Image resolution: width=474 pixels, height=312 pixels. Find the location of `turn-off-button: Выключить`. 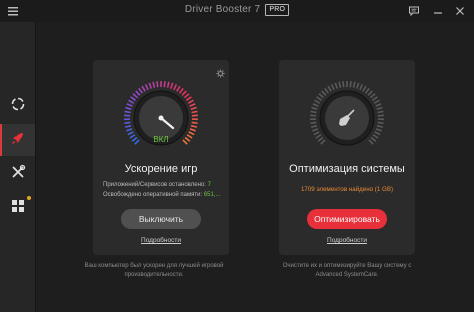

turn-off-button: Выключить is located at coordinates (161, 219).